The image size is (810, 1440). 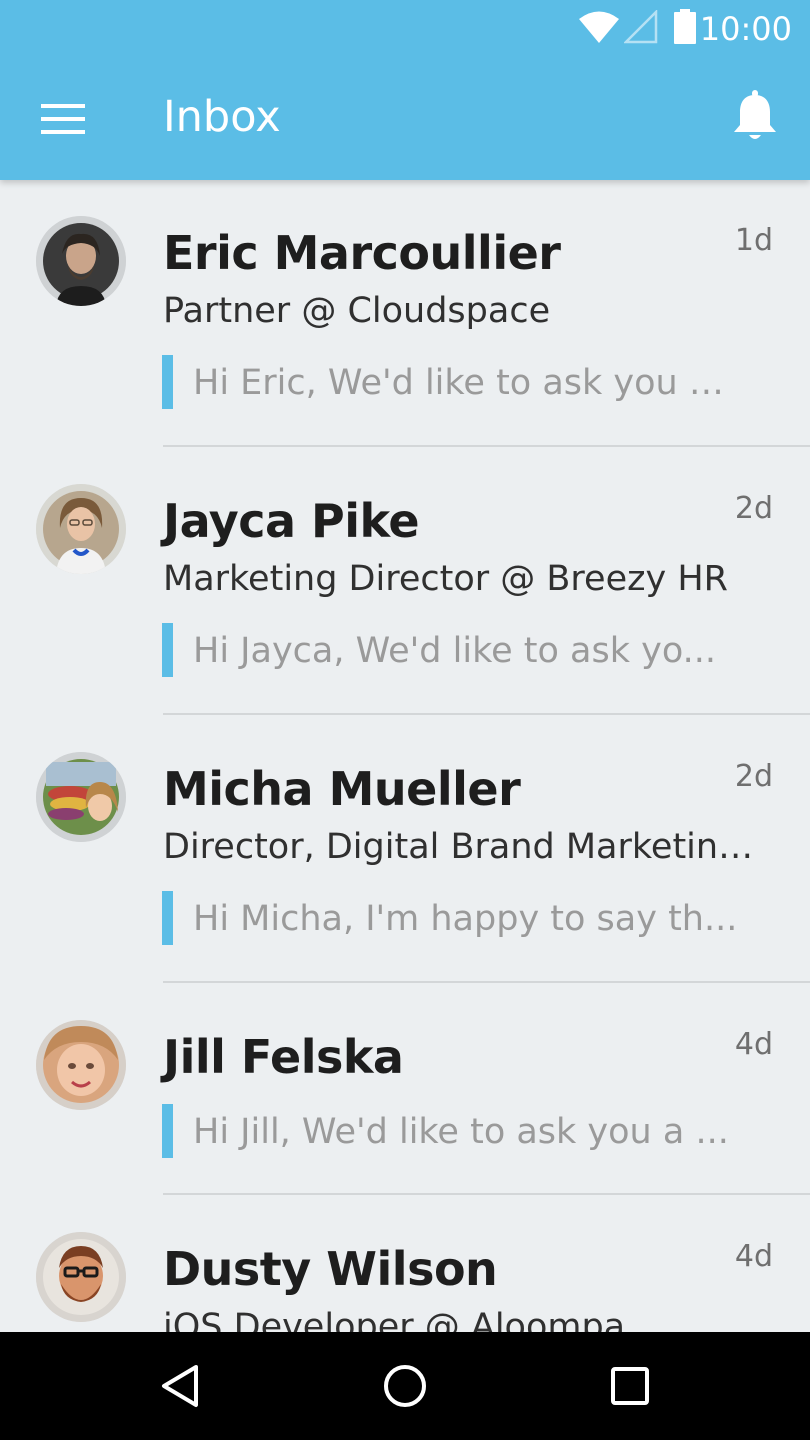 I want to click on signal-icon, so click(x=641, y=27).